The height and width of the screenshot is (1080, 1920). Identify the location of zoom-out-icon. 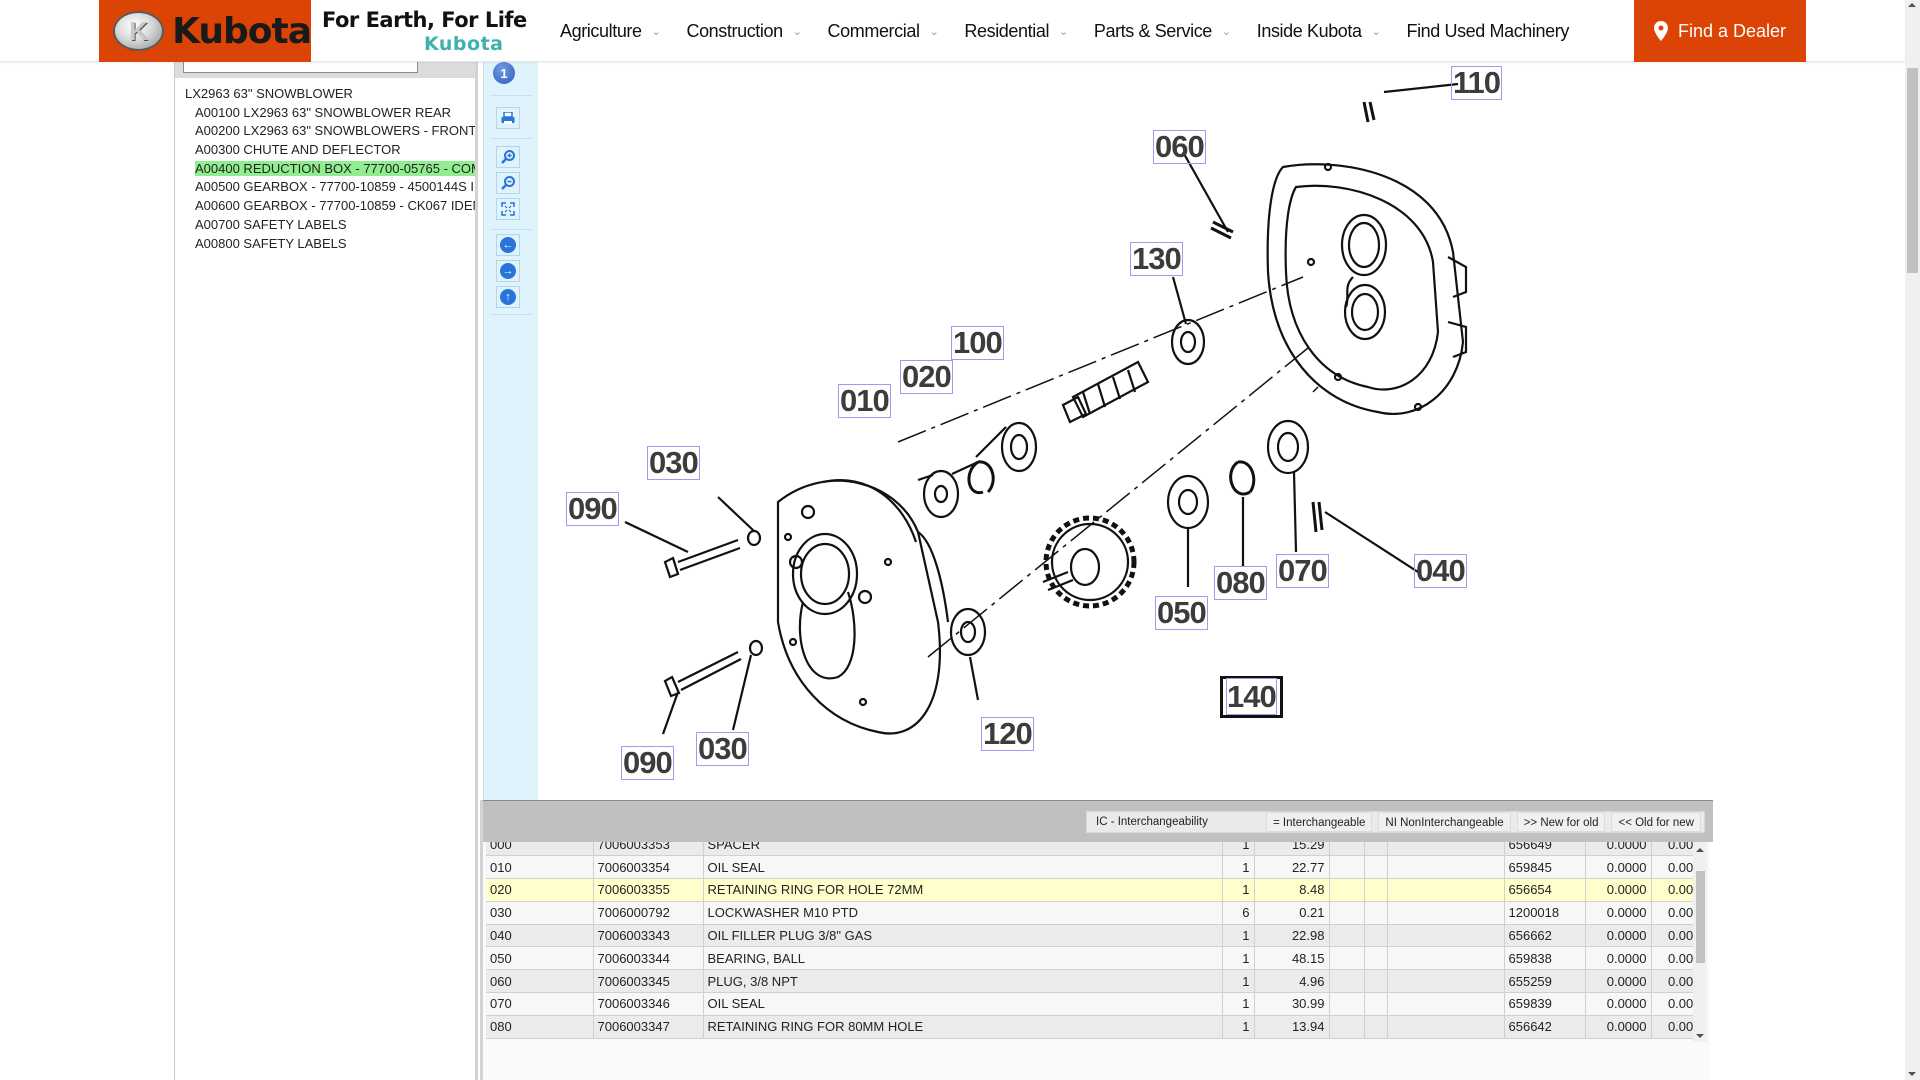
(508, 183).